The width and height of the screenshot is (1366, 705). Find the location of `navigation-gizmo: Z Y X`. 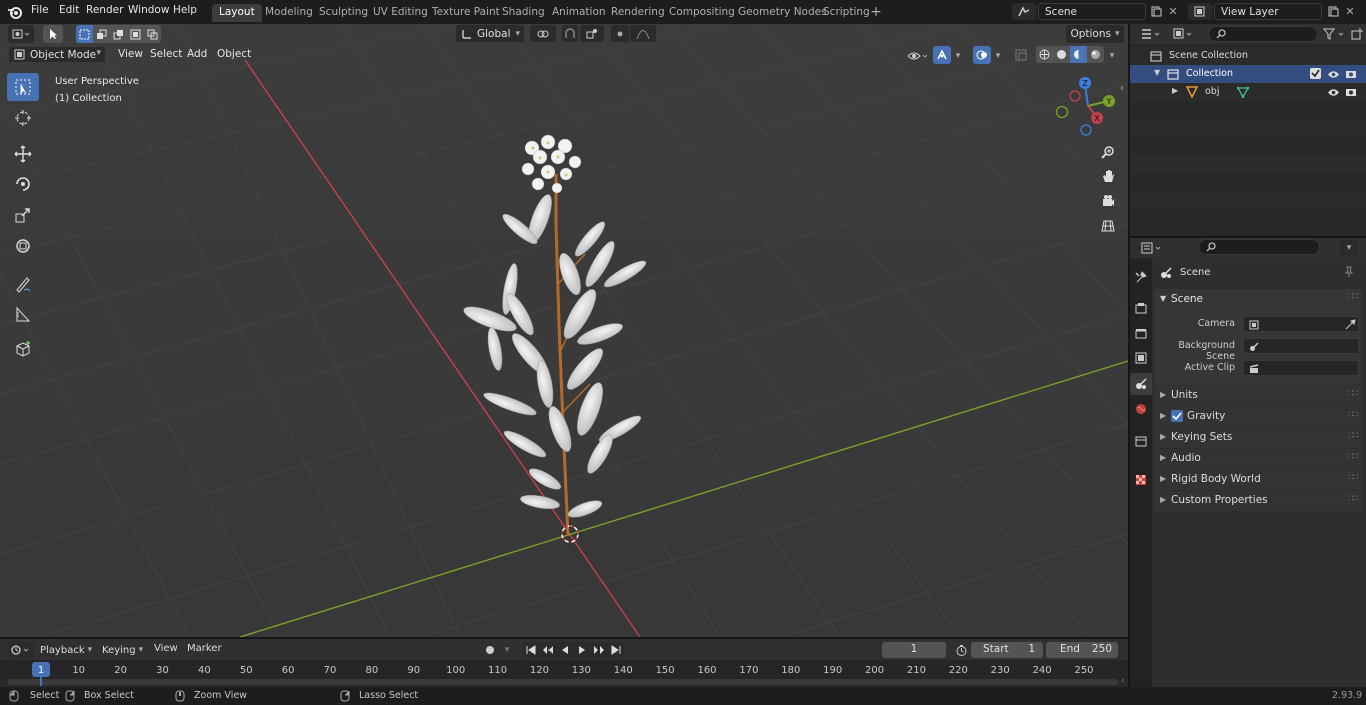

navigation-gizmo: Z Y X is located at coordinates (1087, 108).